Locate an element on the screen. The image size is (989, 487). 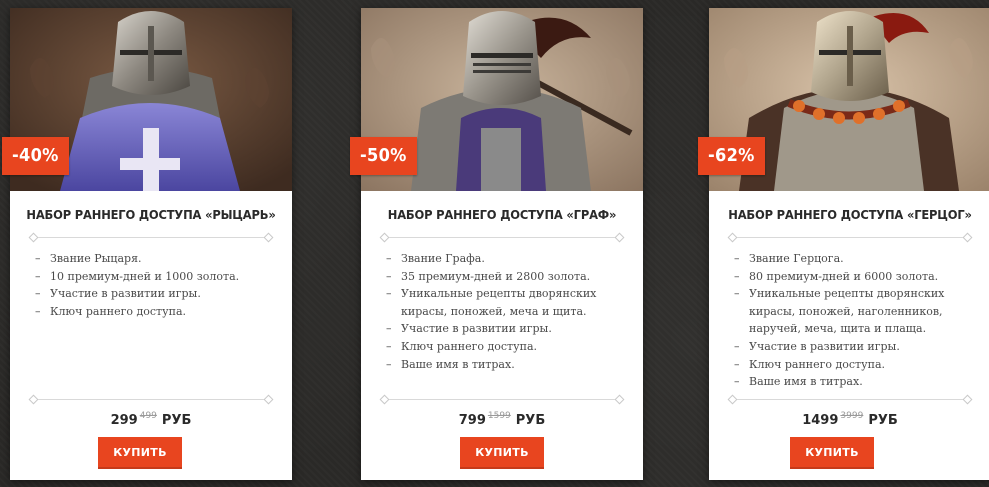
price: 1499 3999 РУБ is located at coordinates (849, 419).